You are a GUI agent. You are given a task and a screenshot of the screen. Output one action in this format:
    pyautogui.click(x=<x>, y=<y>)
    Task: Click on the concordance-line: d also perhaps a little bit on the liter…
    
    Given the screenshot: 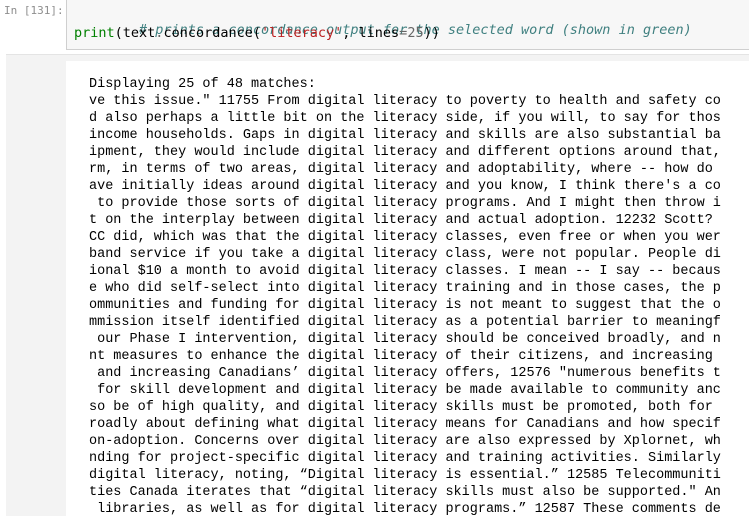 What is the action you would take?
    pyautogui.click(x=405, y=118)
    